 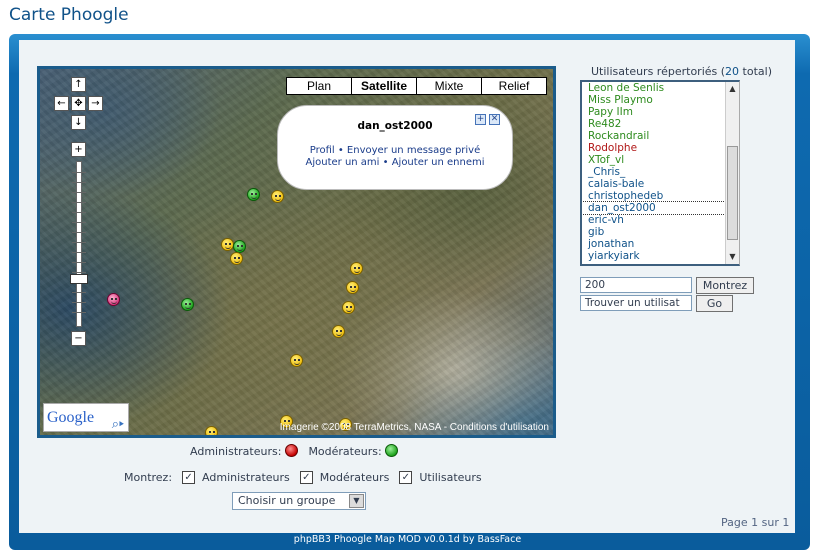 I want to click on marker-legend: Administrateurs: Modérateurs:, so click(x=294, y=451).